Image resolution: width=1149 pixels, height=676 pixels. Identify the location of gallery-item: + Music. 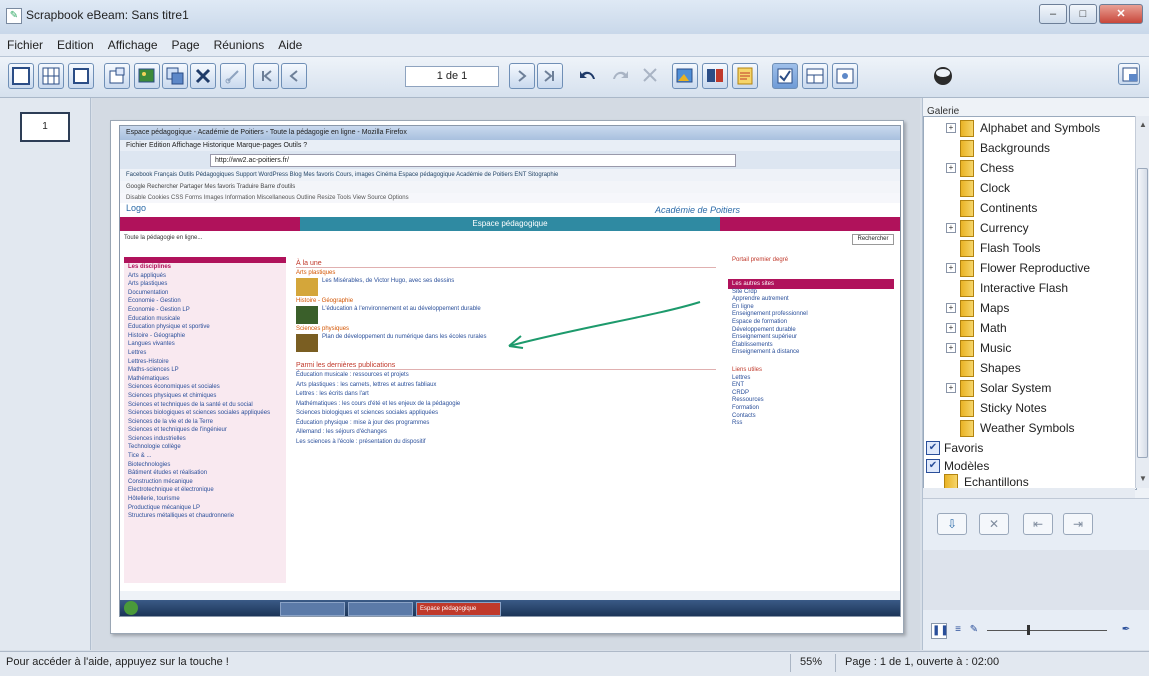
(978, 348).